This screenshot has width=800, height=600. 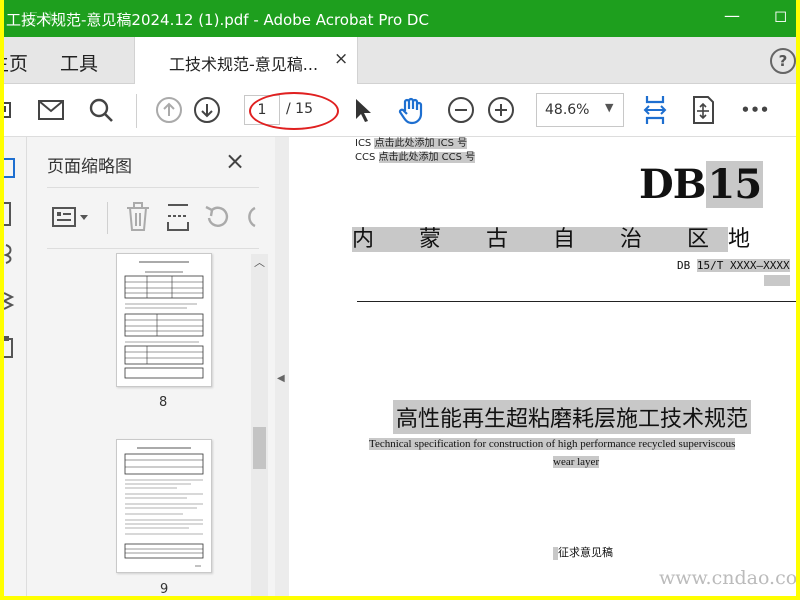 I want to click on db-number: 15, so click(x=734, y=184).